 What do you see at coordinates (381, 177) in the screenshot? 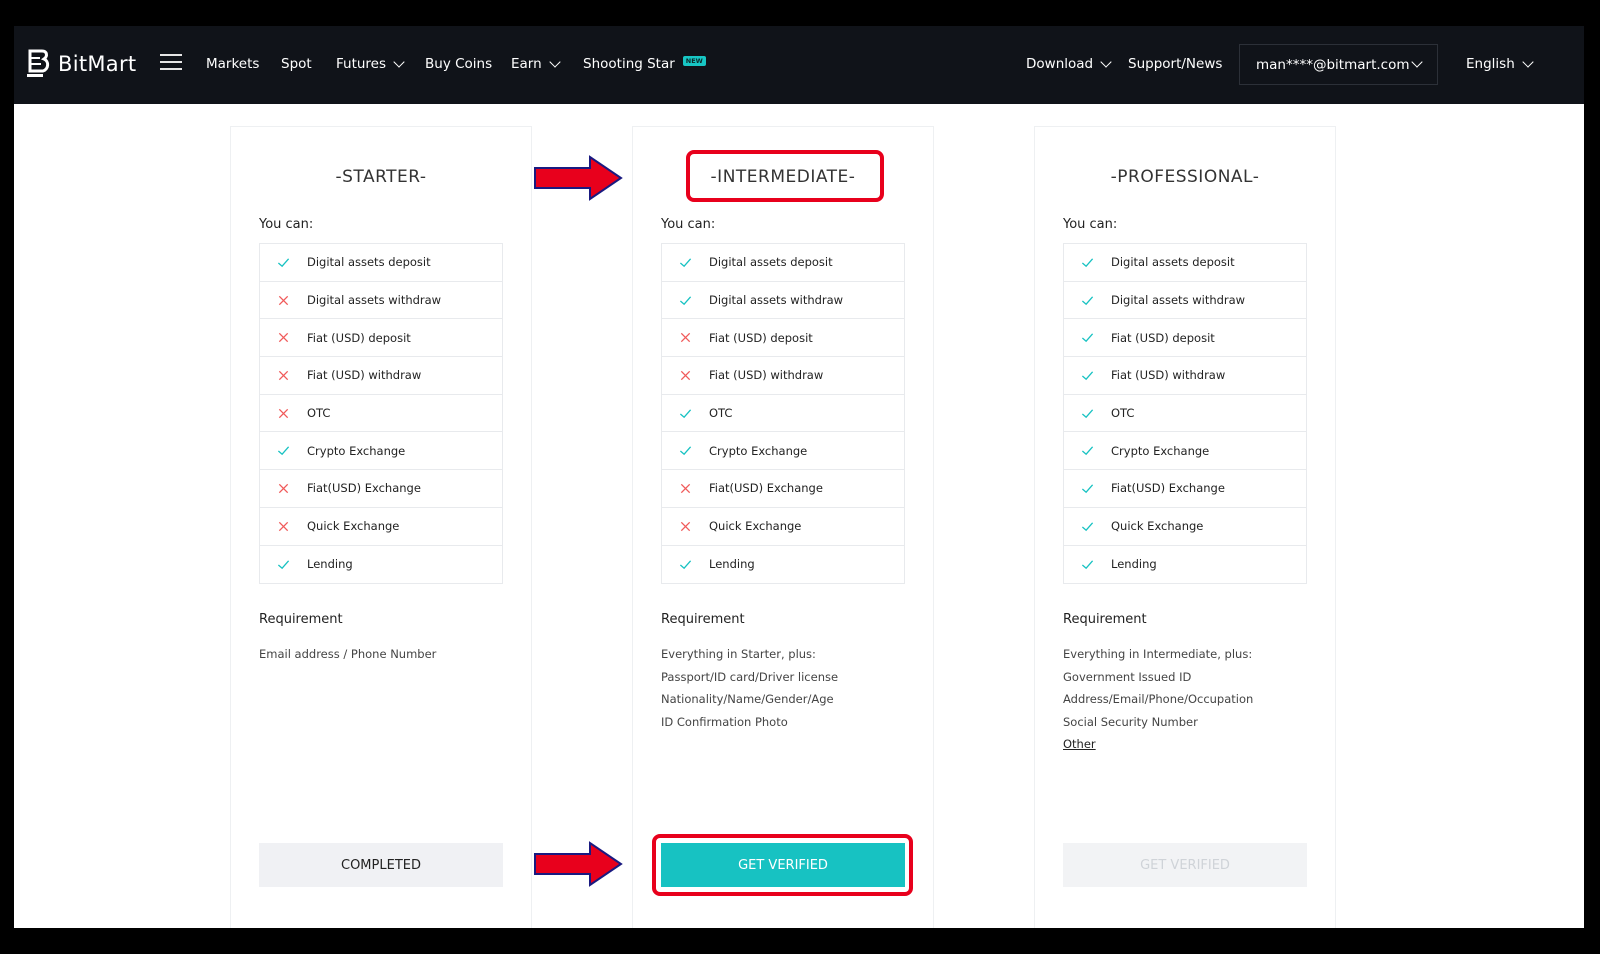
I see `tier-title: -STARTER-` at bounding box center [381, 177].